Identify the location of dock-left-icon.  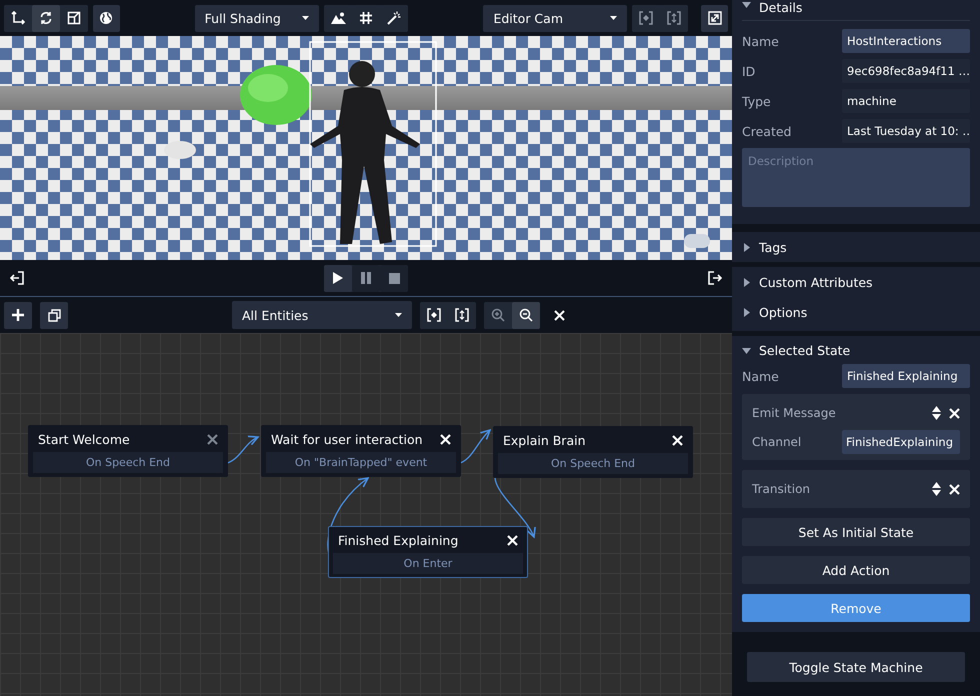
(17, 278).